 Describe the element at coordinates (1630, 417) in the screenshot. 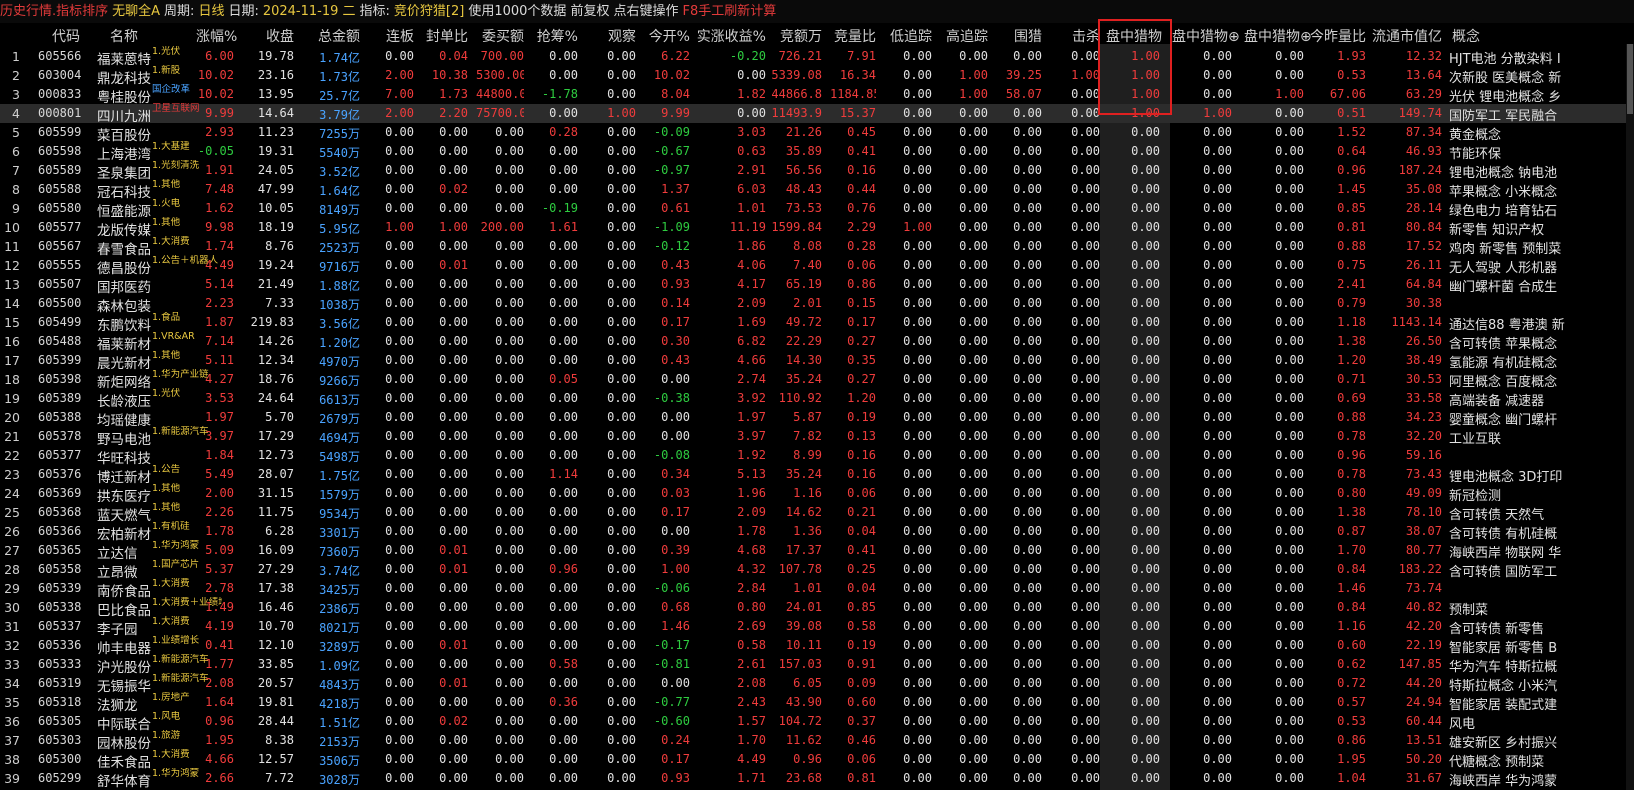

I see `vertical-scrollbar` at that location.